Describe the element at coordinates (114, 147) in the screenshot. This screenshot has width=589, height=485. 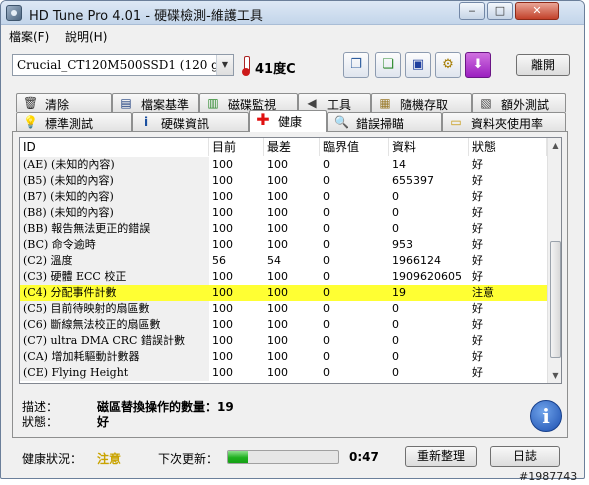
I see `column-header-id: ID` at that location.